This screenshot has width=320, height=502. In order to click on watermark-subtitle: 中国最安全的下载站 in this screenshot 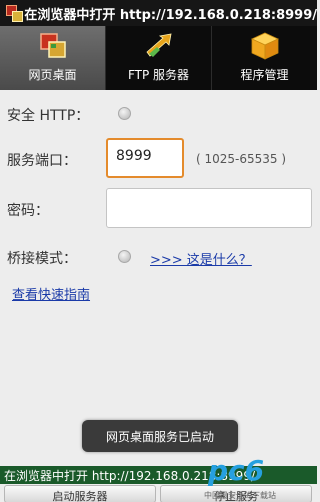, I will do `click(240, 495)`.